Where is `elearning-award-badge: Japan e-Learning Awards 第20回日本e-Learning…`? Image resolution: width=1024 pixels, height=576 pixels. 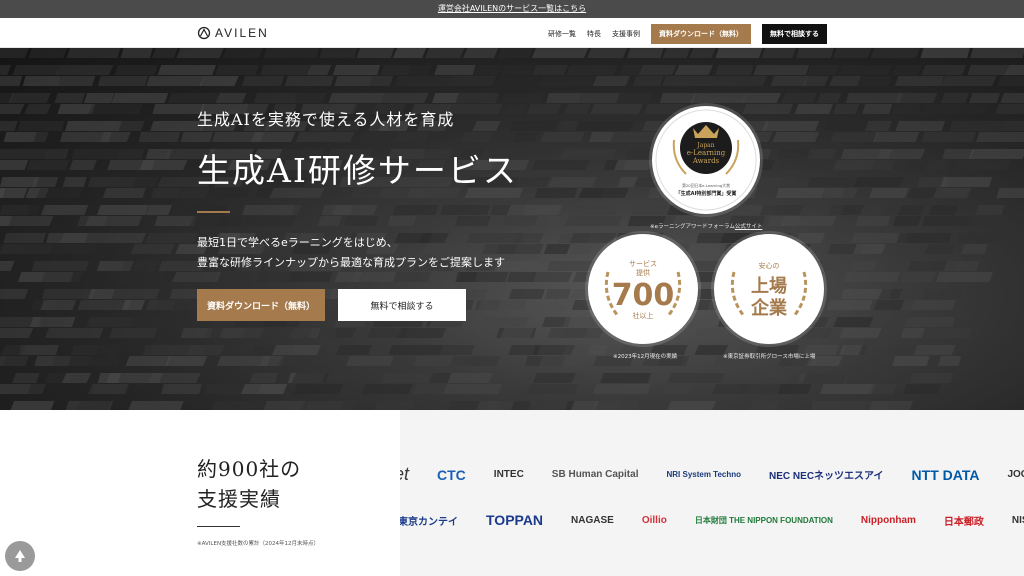 elearning-award-badge: Japan e-Learning Awards 第20回日本e-Learning… is located at coordinates (706, 160).